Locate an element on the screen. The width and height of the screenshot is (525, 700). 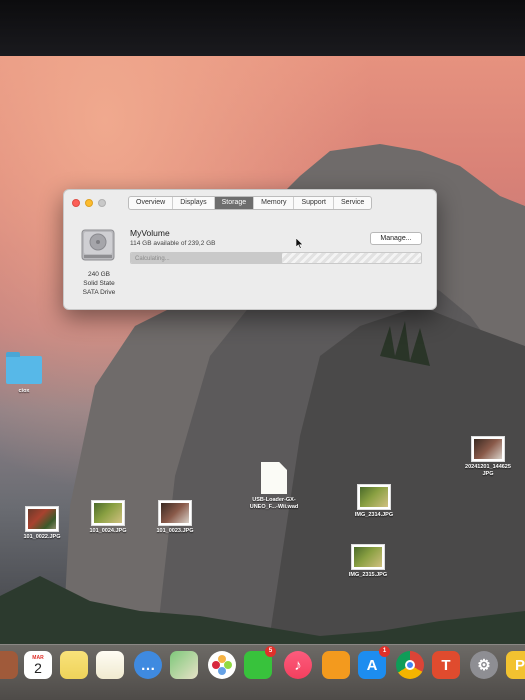
facetime-icon: 5 is located at coordinates (260, 662).